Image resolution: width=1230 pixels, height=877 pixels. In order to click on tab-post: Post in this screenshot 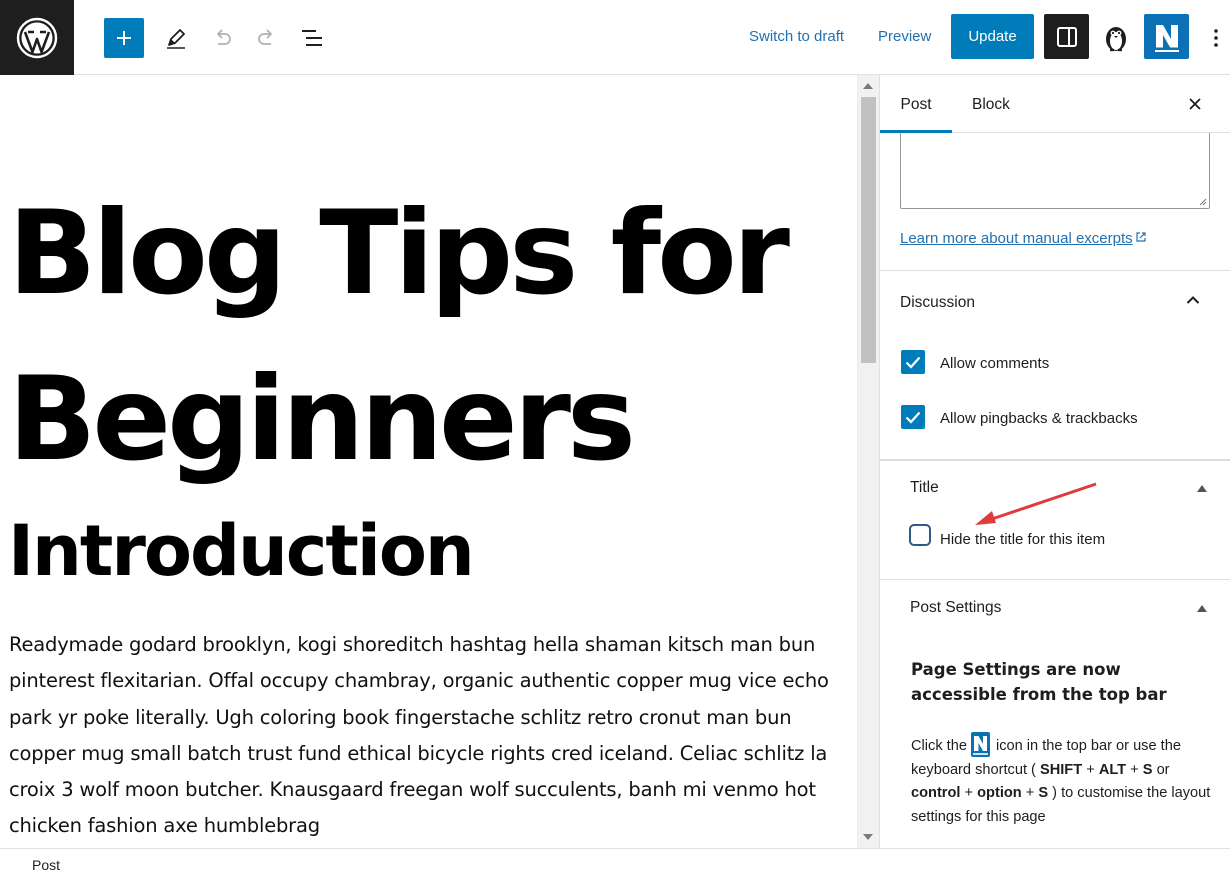, I will do `click(916, 104)`.